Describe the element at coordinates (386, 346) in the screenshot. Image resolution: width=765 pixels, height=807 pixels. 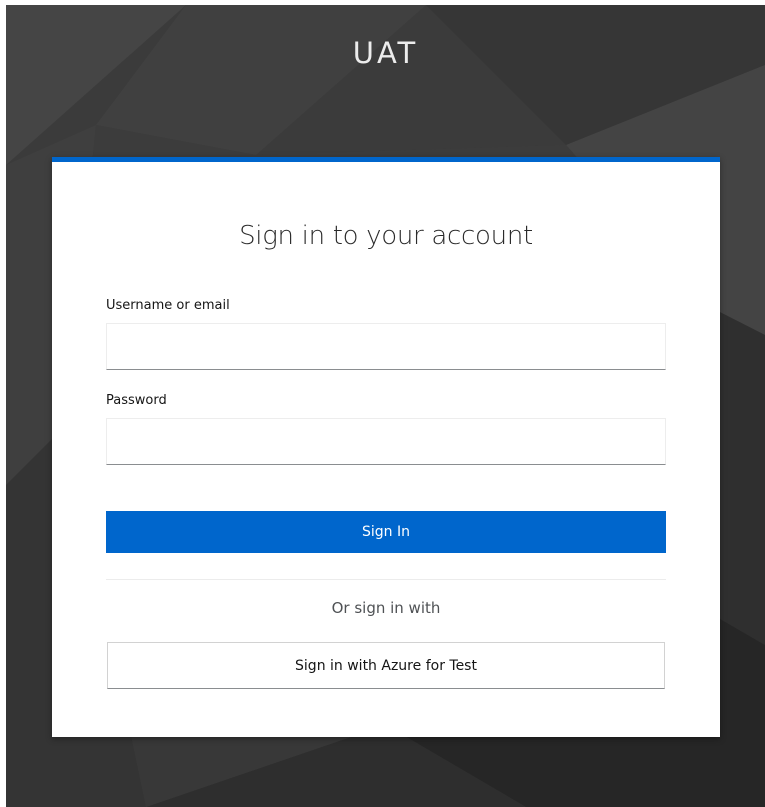
I see `username-input` at that location.